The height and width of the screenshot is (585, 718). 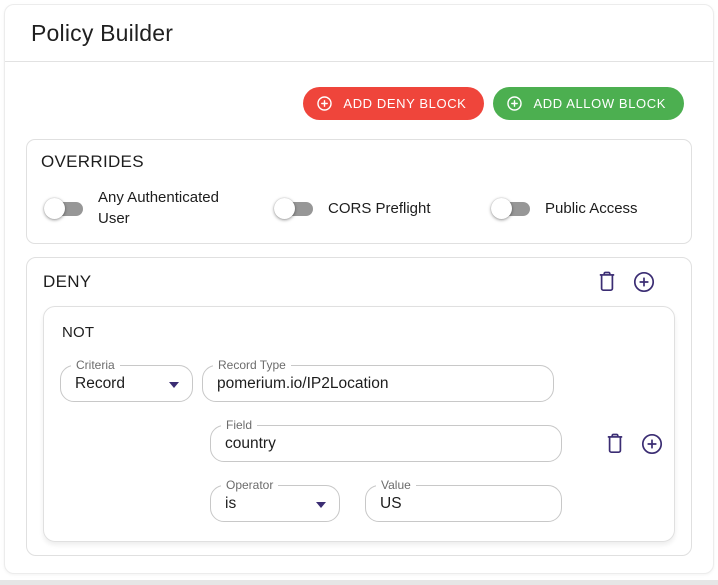 What do you see at coordinates (95, 365) in the screenshot?
I see `criteria-select-label: Criteria` at bounding box center [95, 365].